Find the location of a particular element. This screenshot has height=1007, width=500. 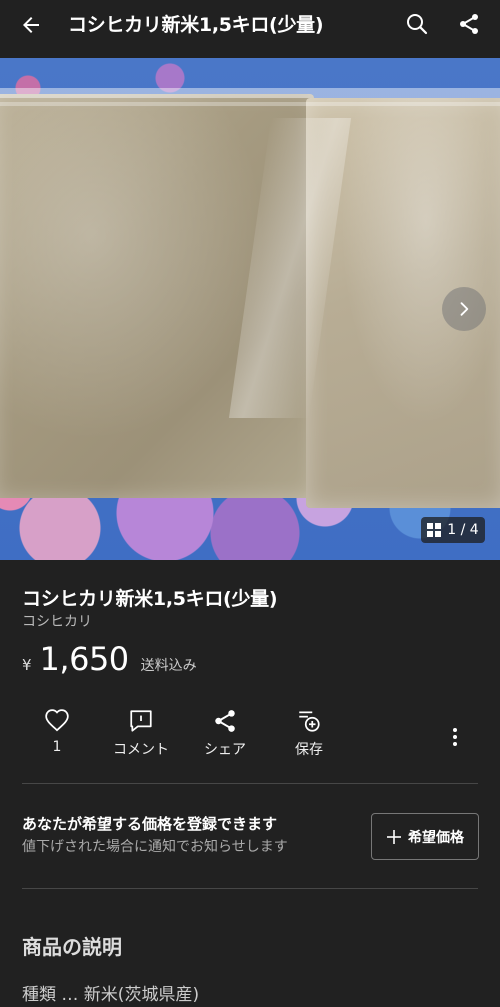

offer-title: あなたが希望する価格を登録できます is located at coordinates (150, 824).